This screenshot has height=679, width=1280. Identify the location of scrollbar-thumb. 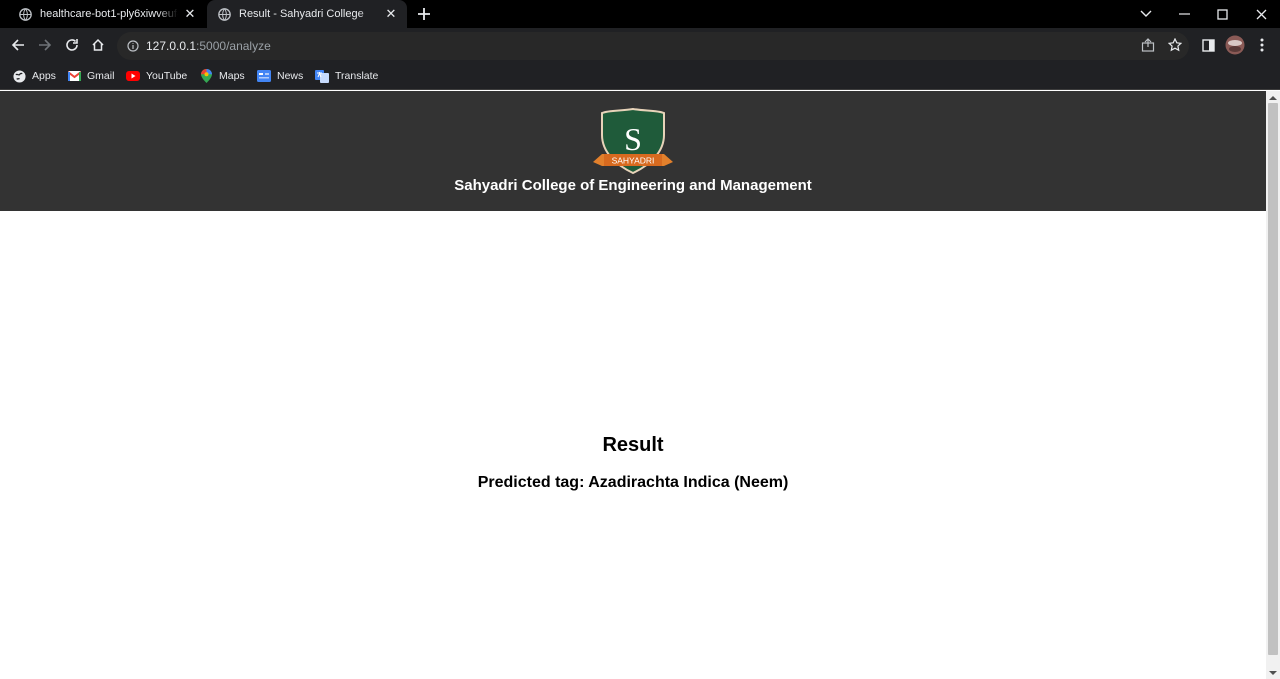
(1273, 379).